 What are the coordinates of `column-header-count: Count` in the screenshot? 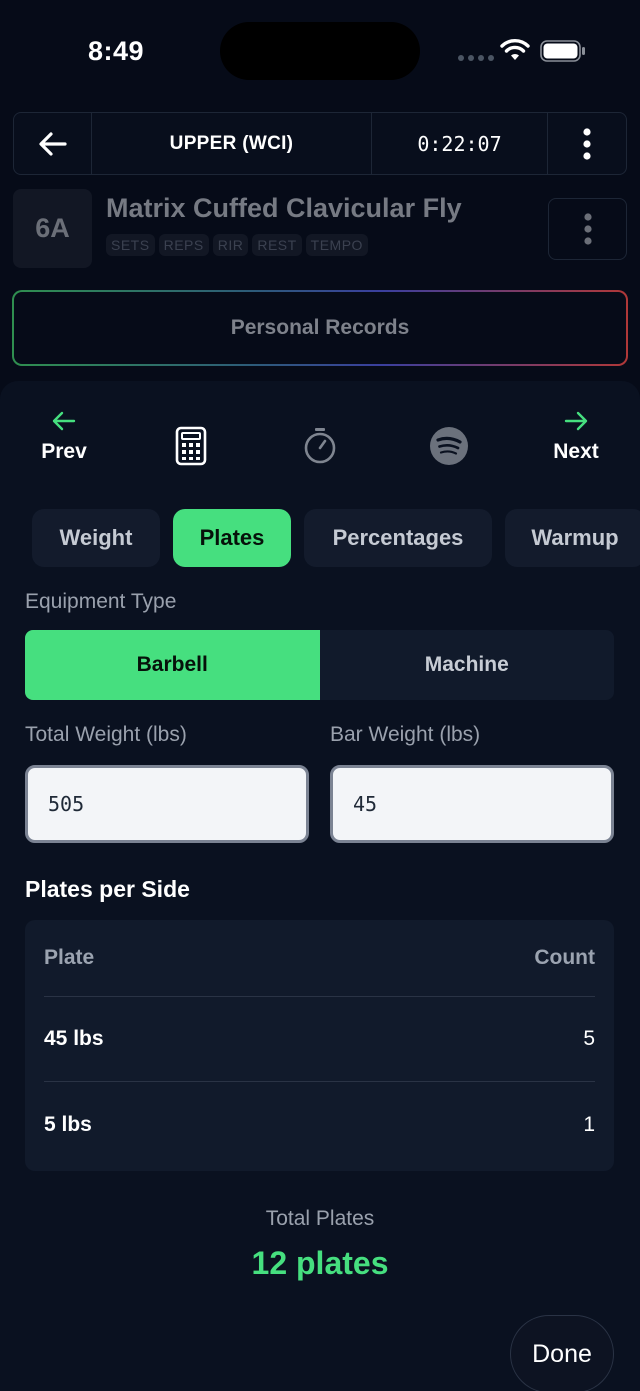 It's located at (564, 957).